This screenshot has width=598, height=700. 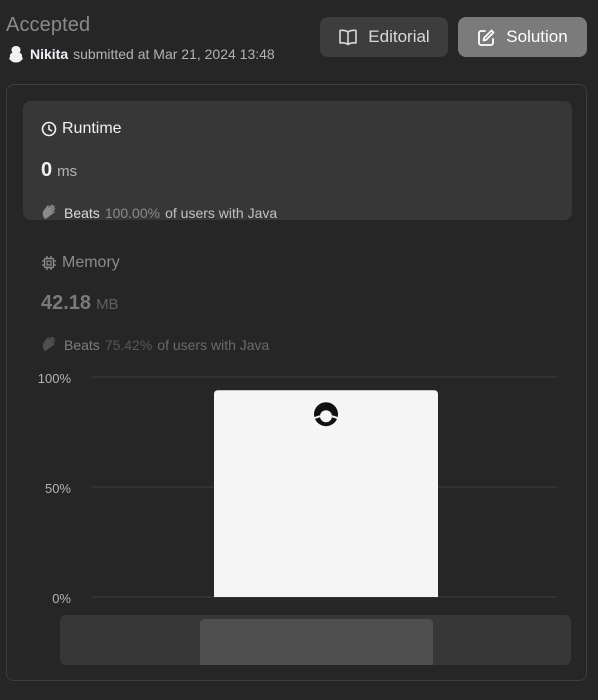 I want to click on chart-bar, so click(x=326, y=493).